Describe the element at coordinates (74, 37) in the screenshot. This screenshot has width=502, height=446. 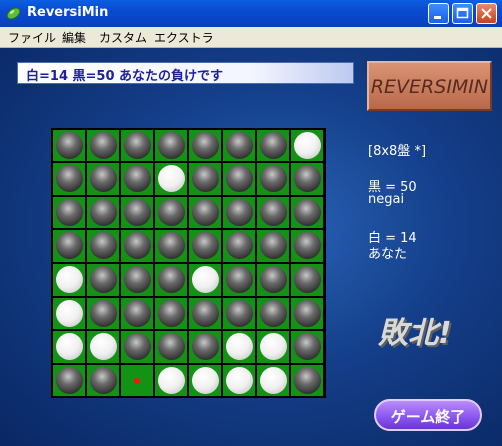
I see `menu-edit: 編集` at that location.